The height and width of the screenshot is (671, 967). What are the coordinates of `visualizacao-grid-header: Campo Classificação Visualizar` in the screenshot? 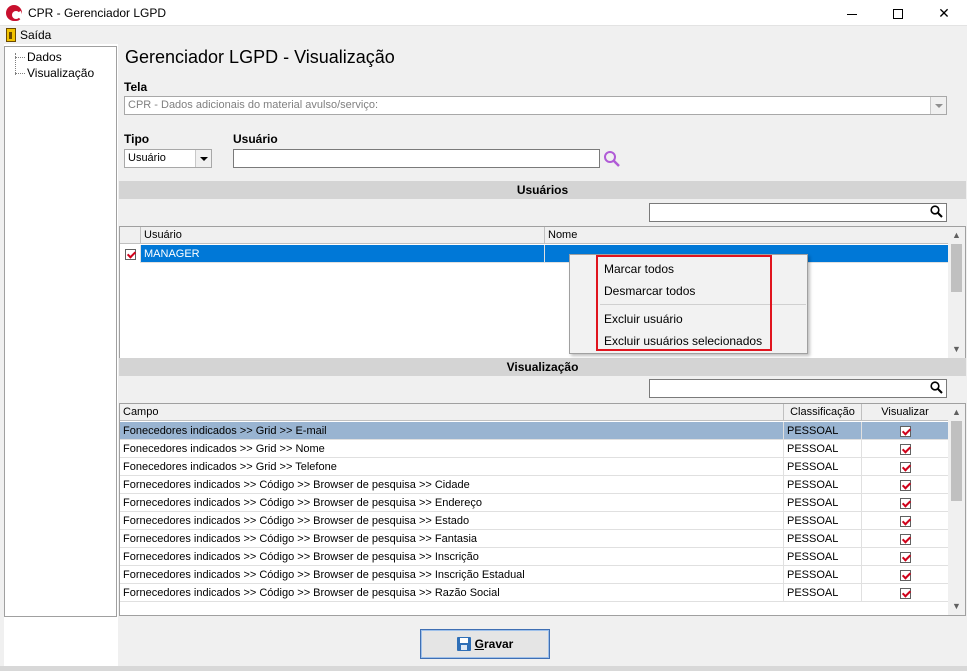 It's located at (534, 412).